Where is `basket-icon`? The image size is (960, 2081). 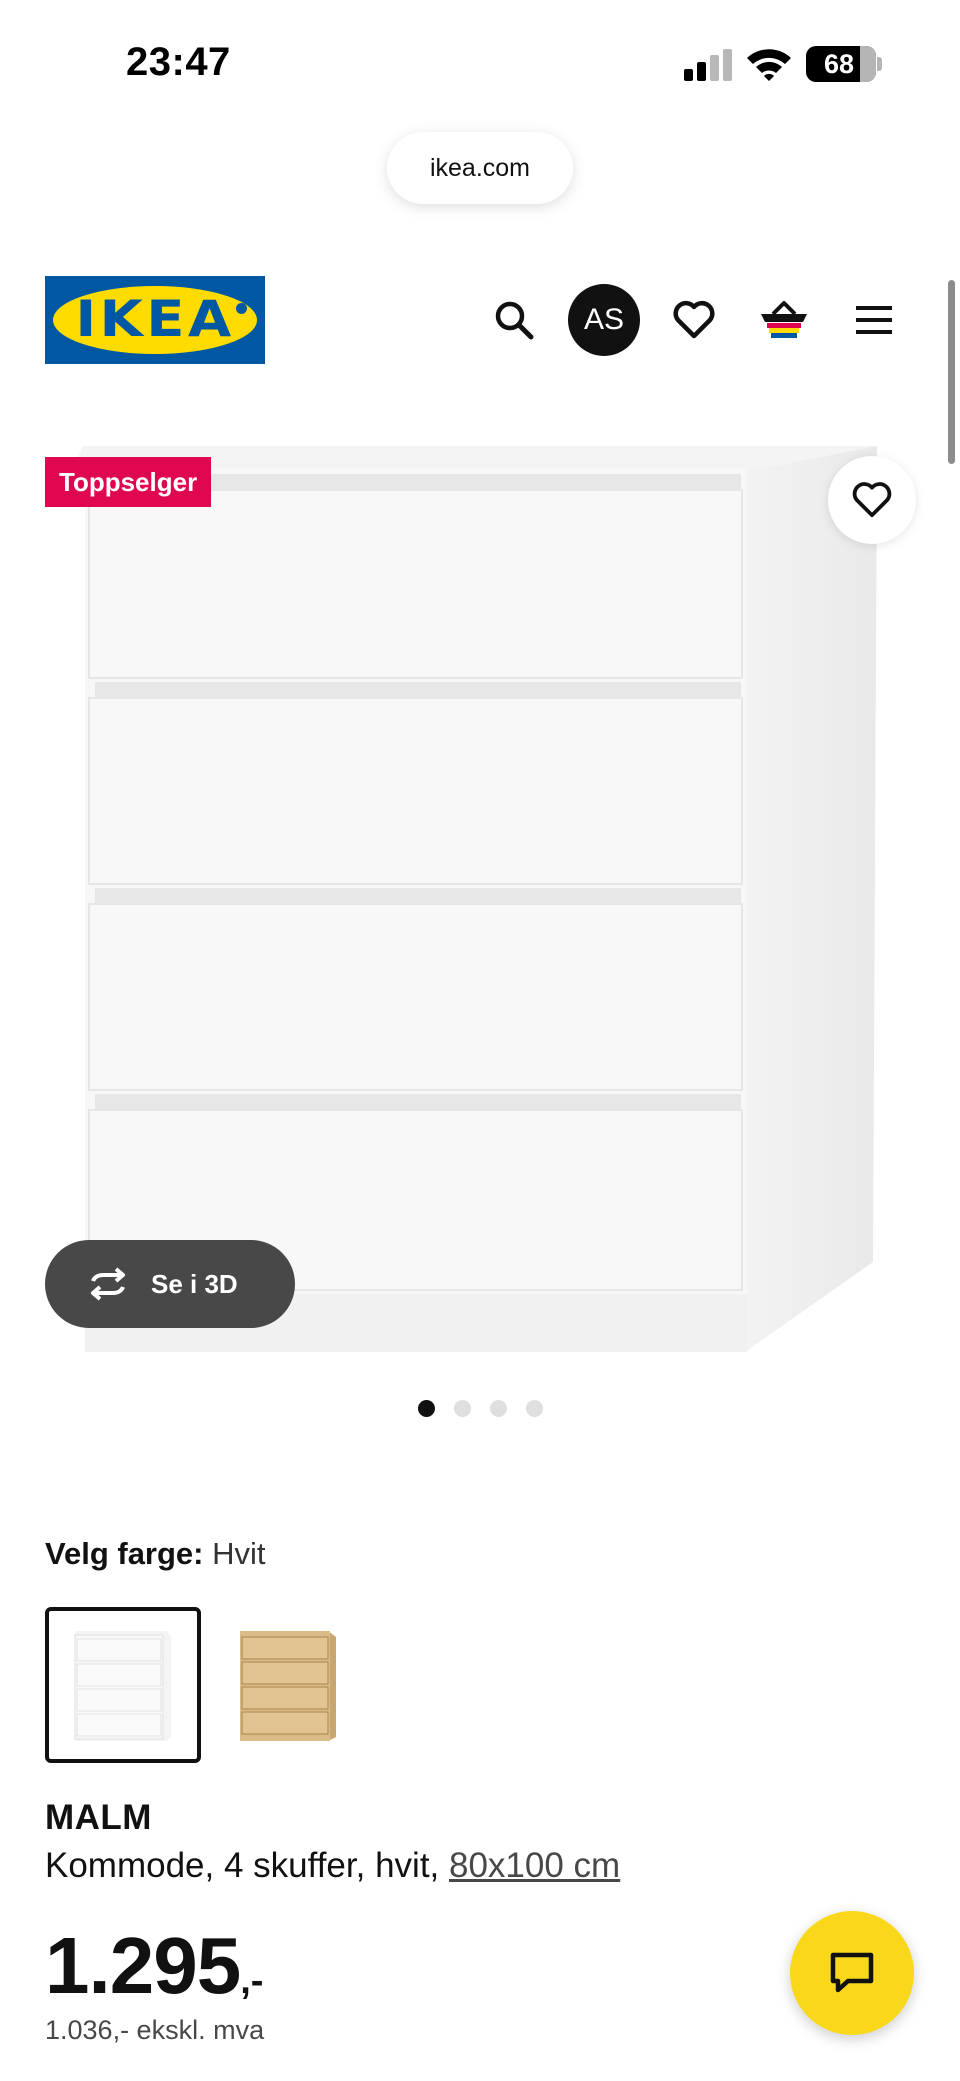 basket-icon is located at coordinates (784, 319).